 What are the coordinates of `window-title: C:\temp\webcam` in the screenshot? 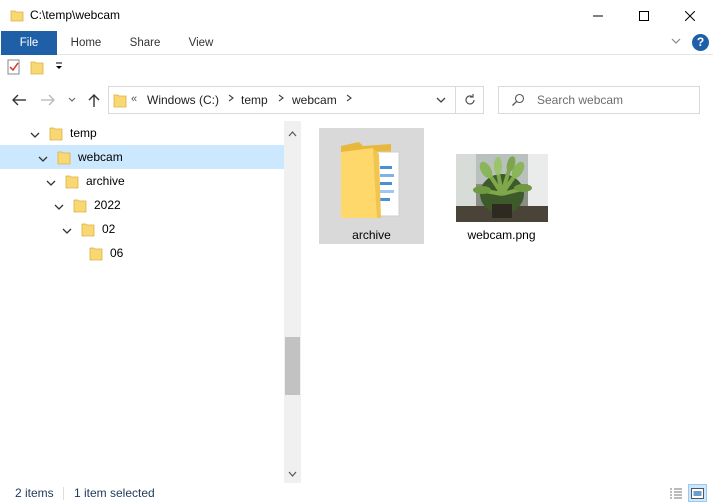 It's located at (75, 15).